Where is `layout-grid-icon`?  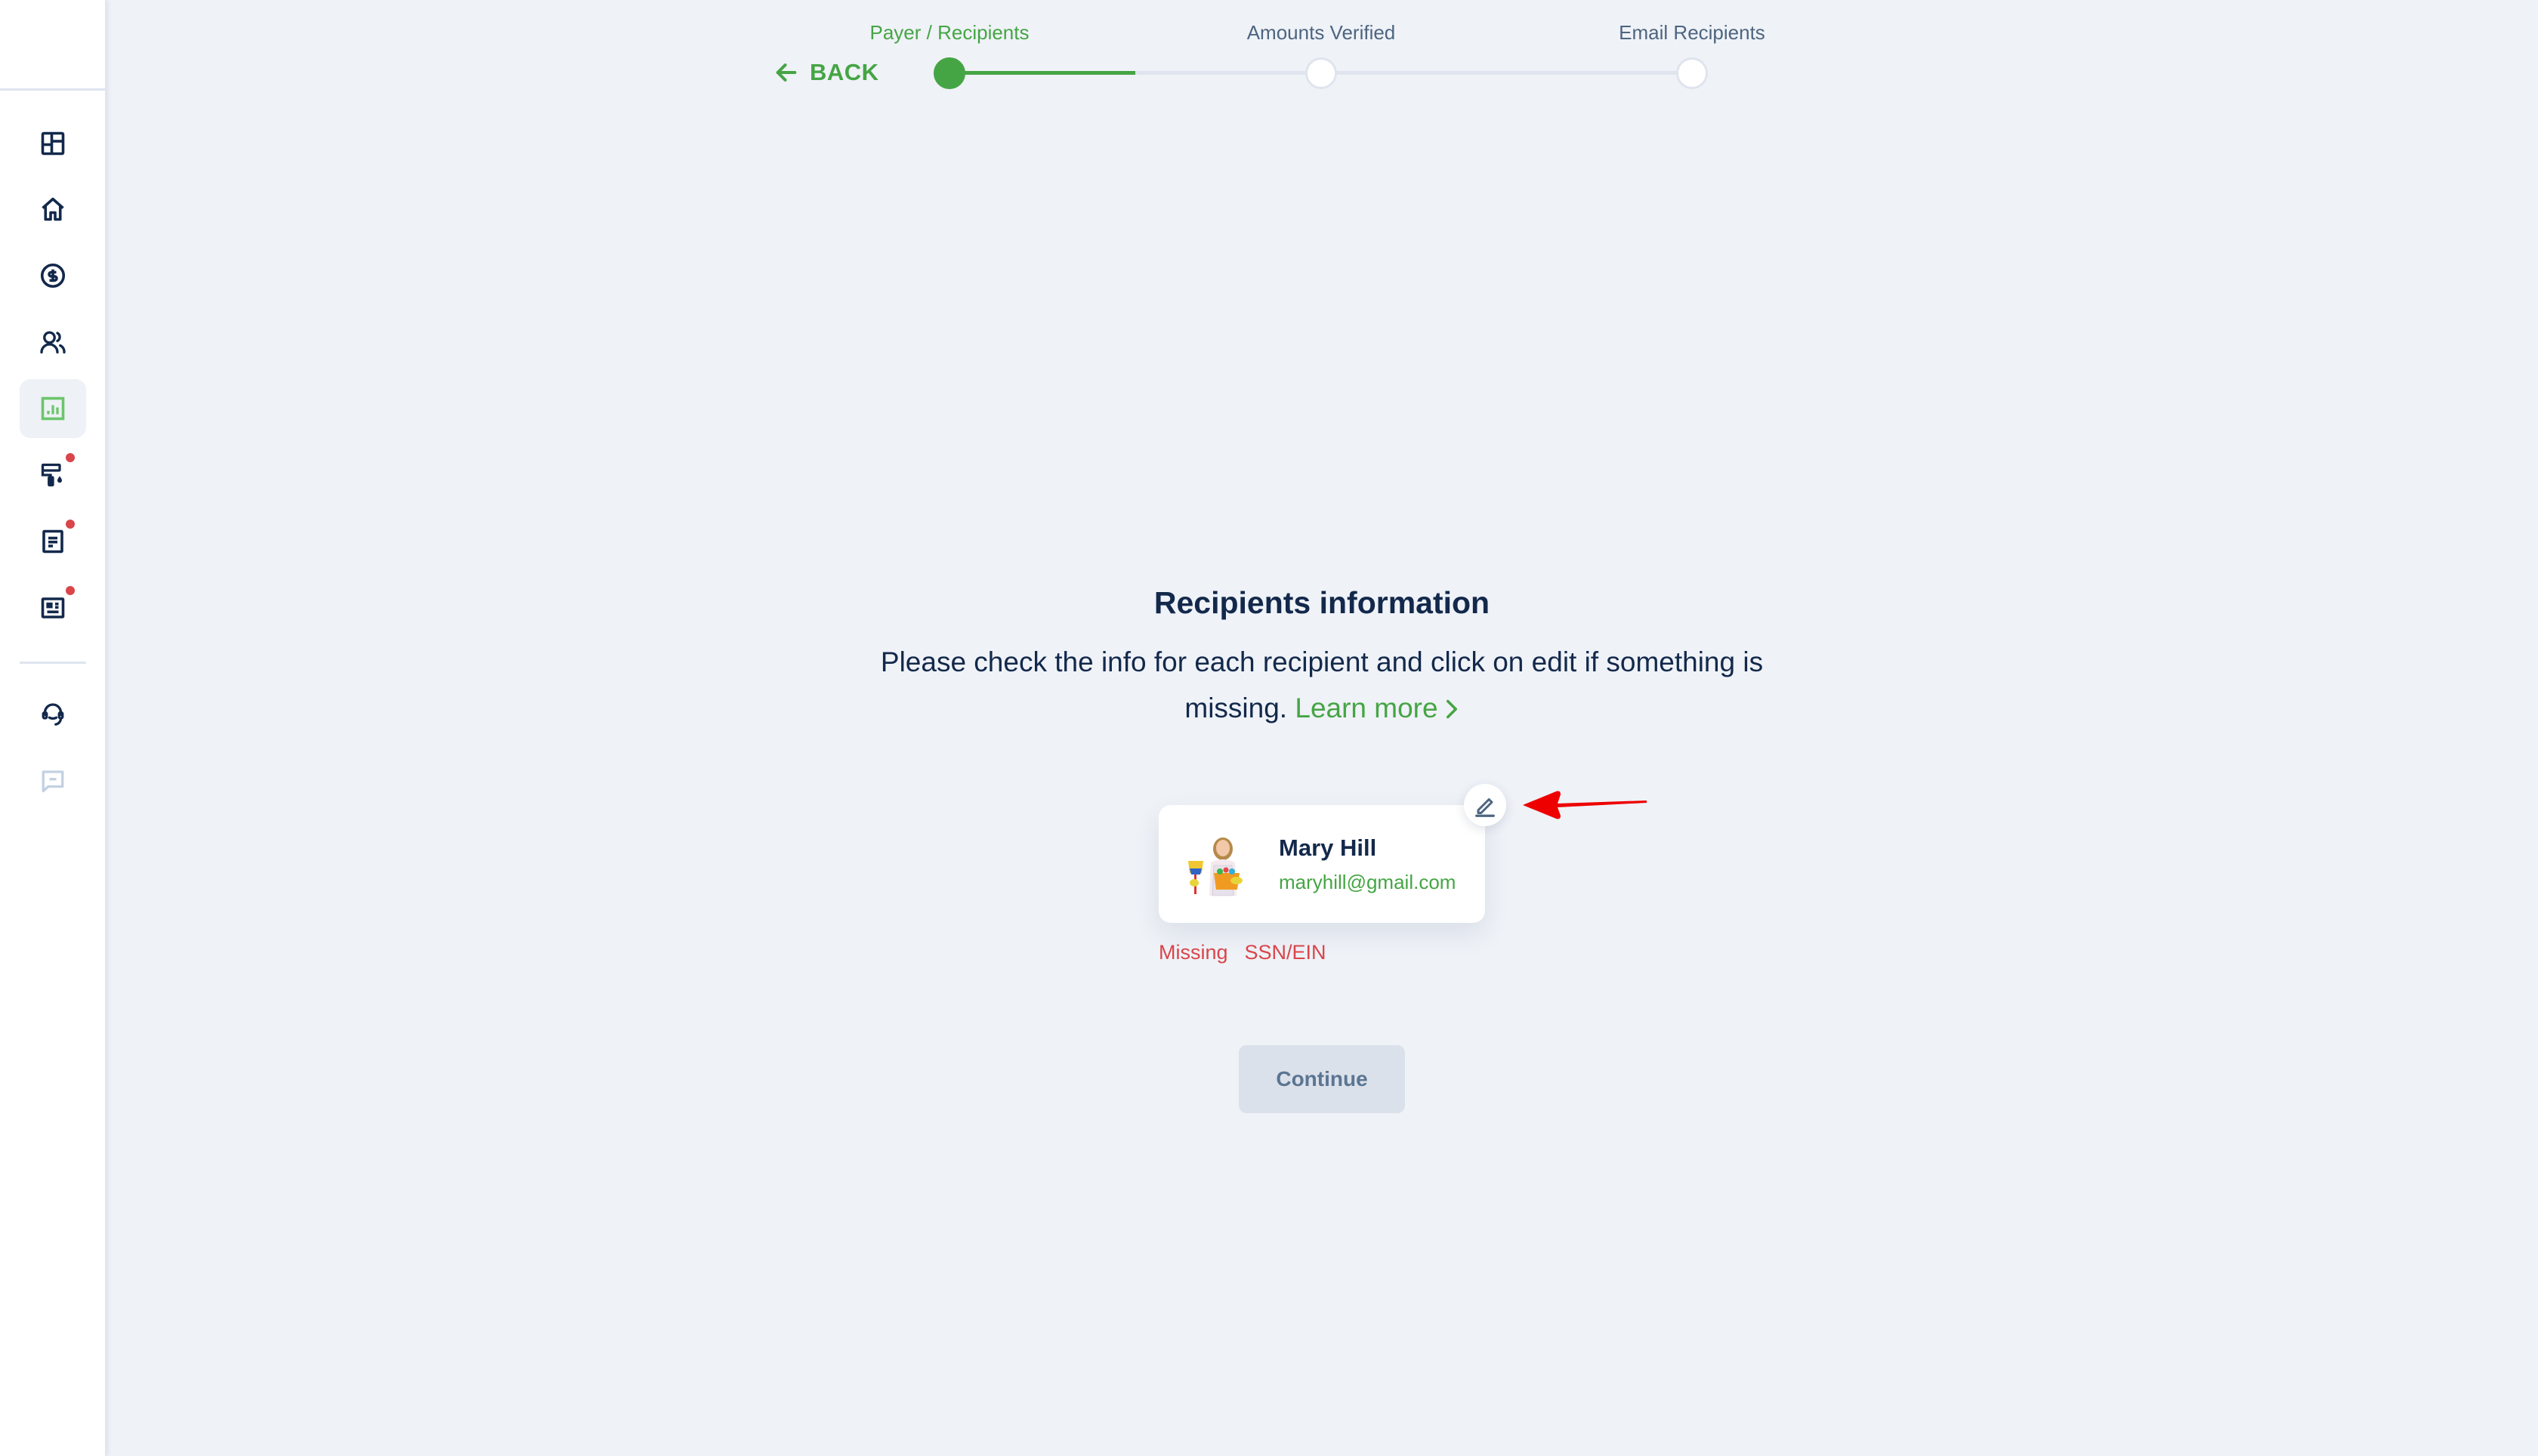
layout-grid-icon is located at coordinates (53, 143).